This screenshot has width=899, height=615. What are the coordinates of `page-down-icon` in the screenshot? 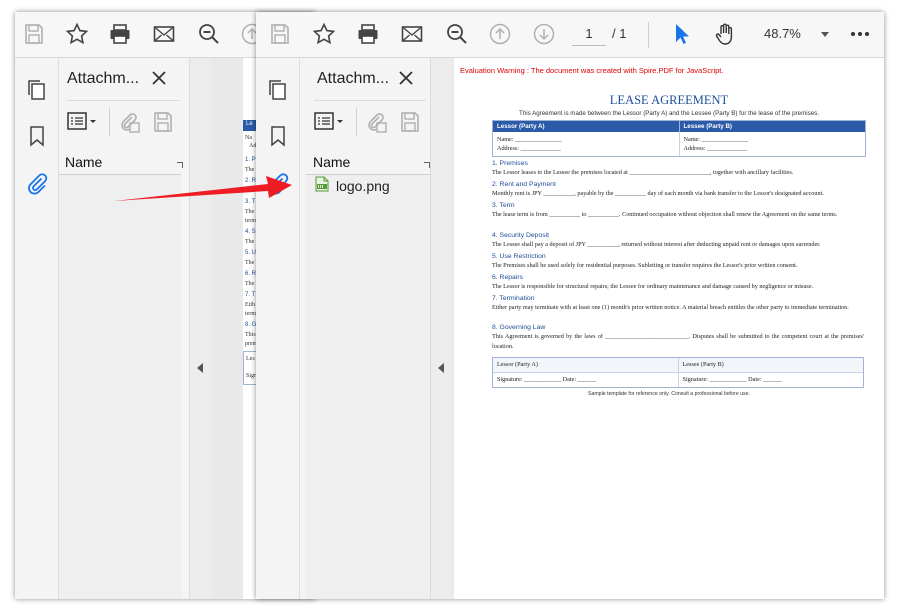 It's located at (544, 34).